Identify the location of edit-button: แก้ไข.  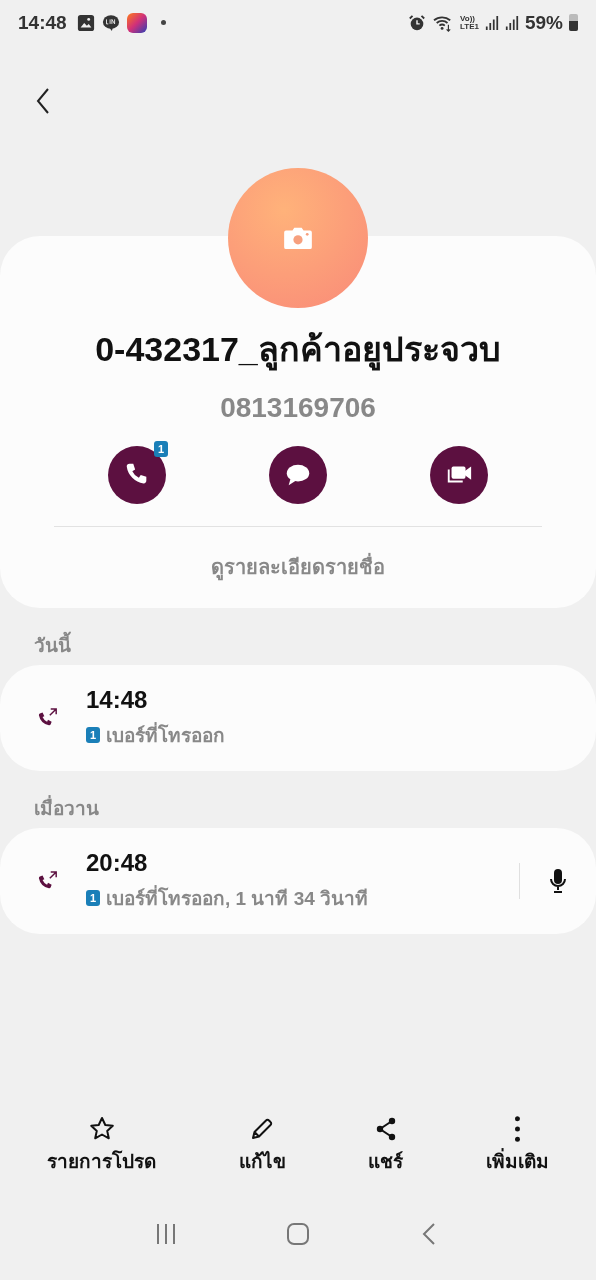
(262, 1156).